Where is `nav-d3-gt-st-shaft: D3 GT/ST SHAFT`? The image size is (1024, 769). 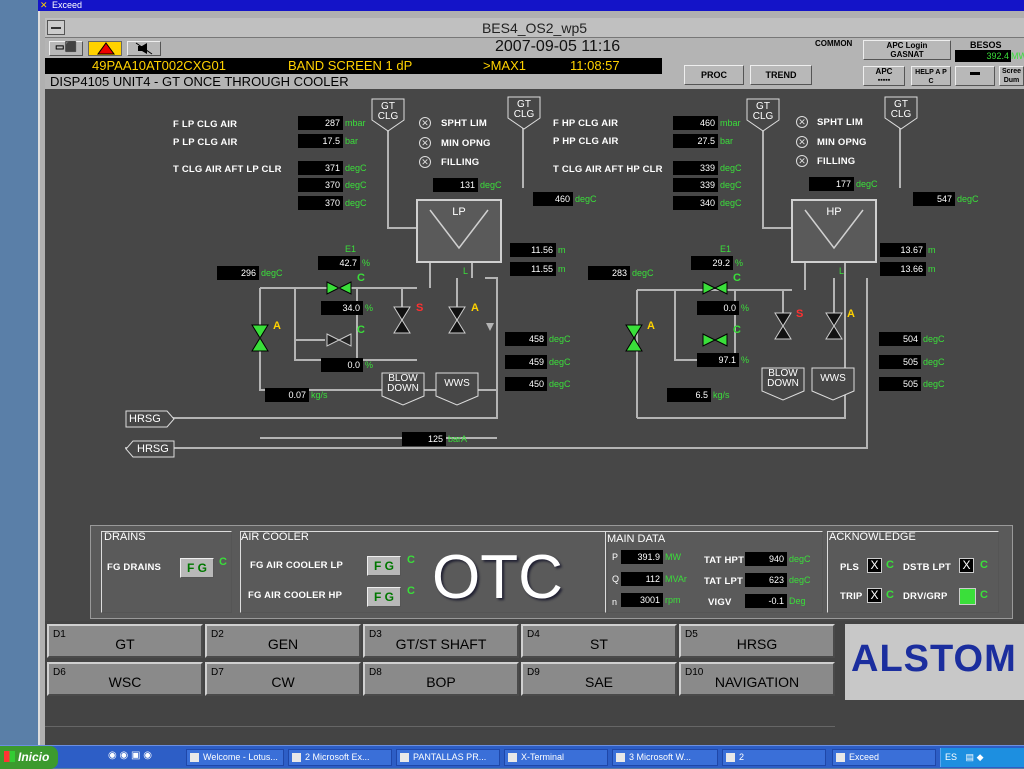 nav-d3-gt-st-shaft: D3 GT/ST SHAFT is located at coordinates (441, 641).